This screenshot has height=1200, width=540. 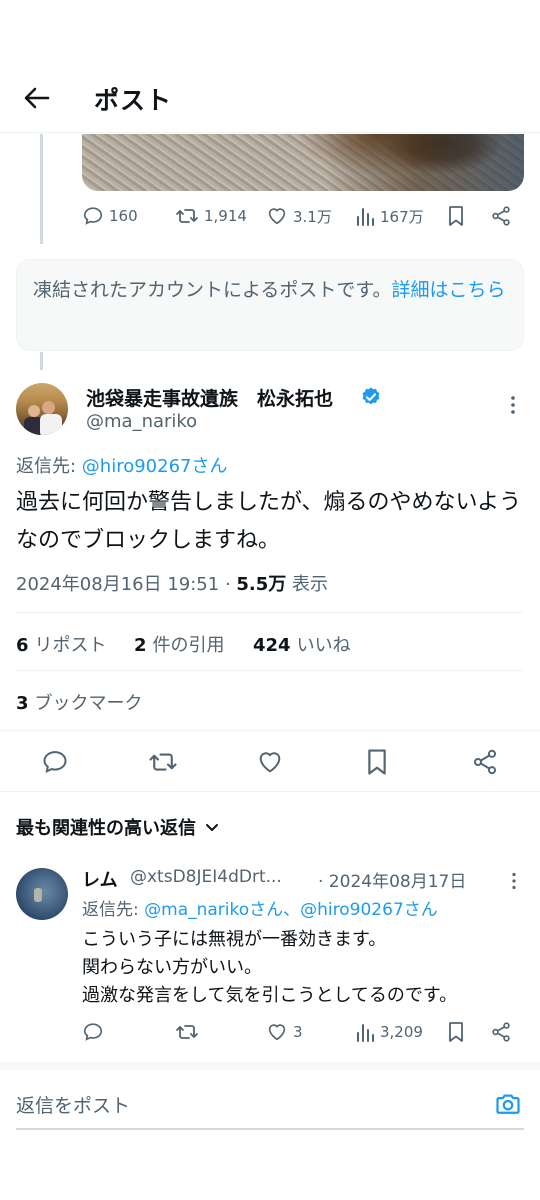 I want to click on reposts-count: 6, so click(x=22, y=645).